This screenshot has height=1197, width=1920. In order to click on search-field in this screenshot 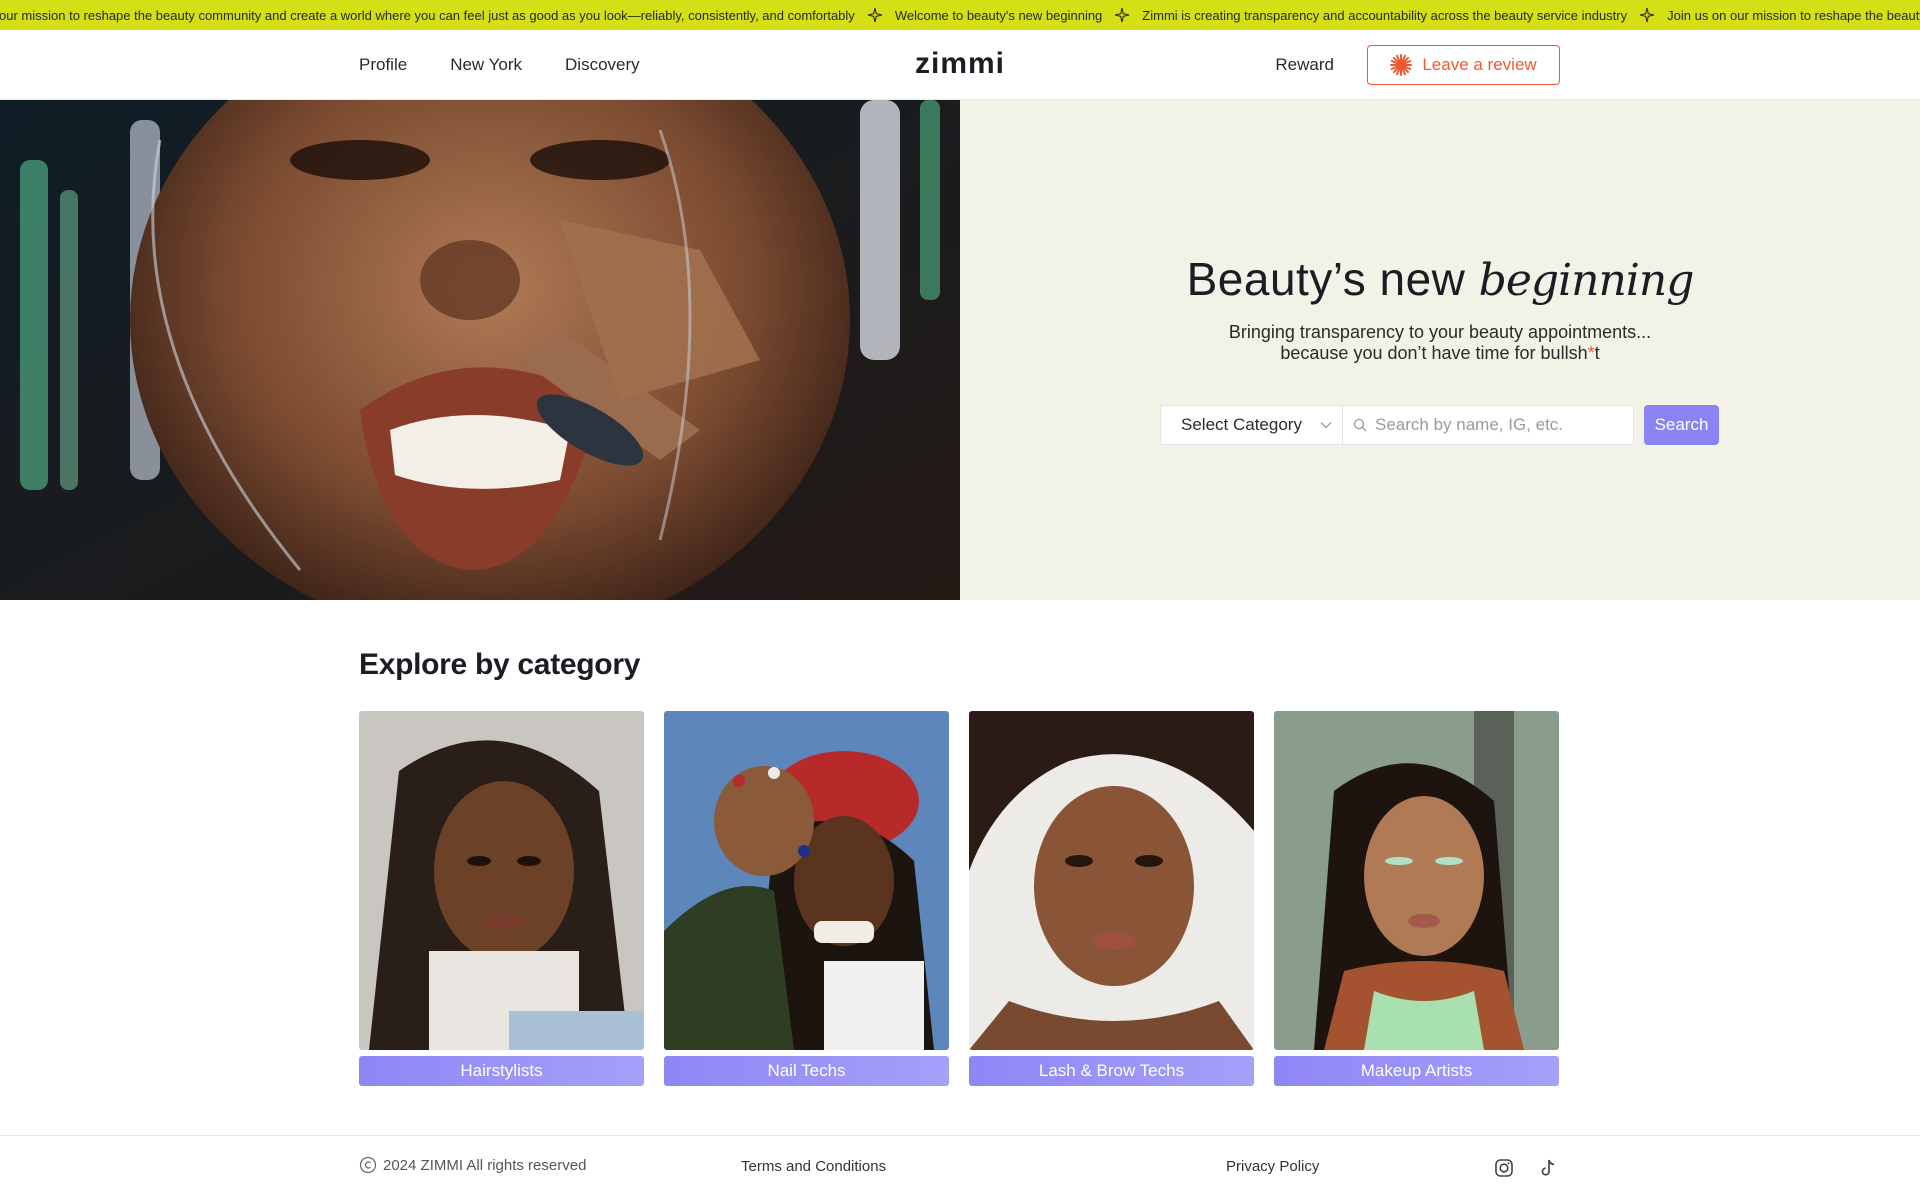, I will do `click(1488, 425)`.